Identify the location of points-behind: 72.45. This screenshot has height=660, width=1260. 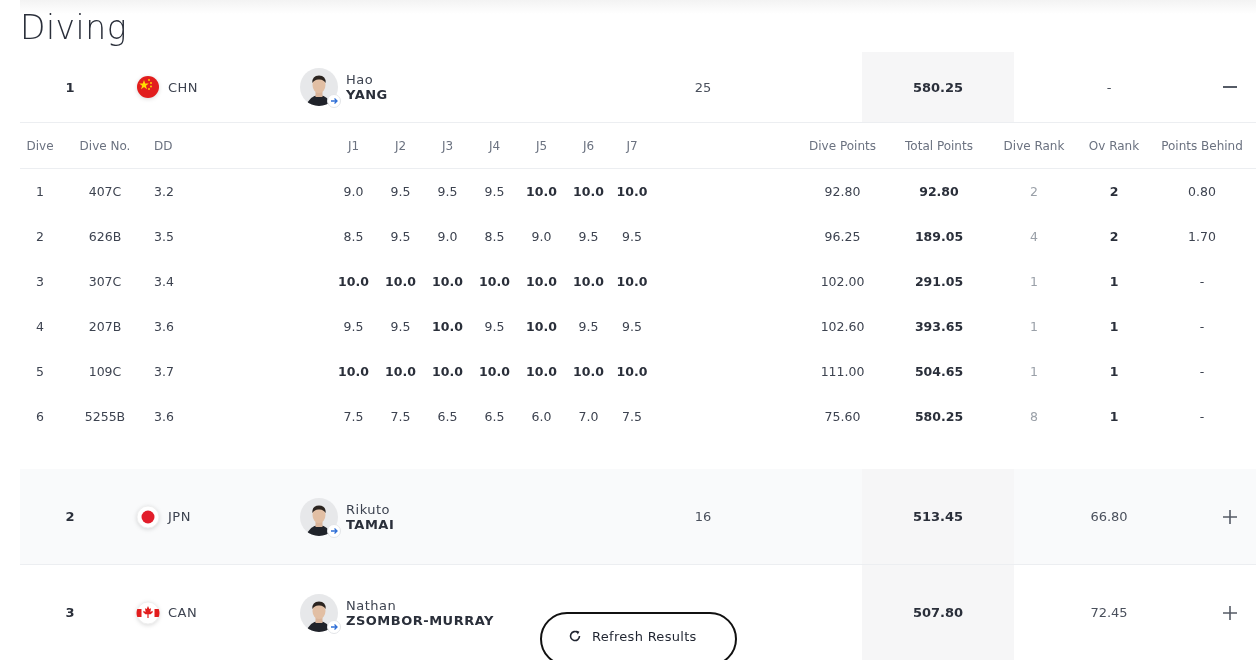
(1109, 612).